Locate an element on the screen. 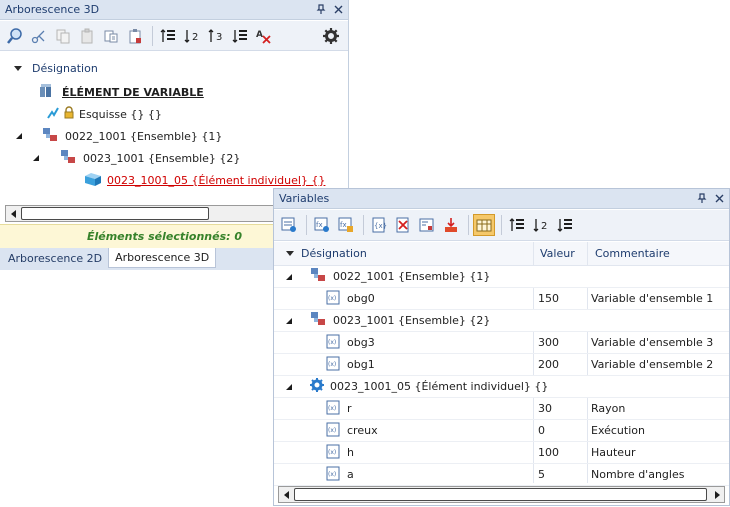 The width and height of the screenshot is (730, 507). tab-arborescence-3d: Arborescence 3D is located at coordinates (162, 258).